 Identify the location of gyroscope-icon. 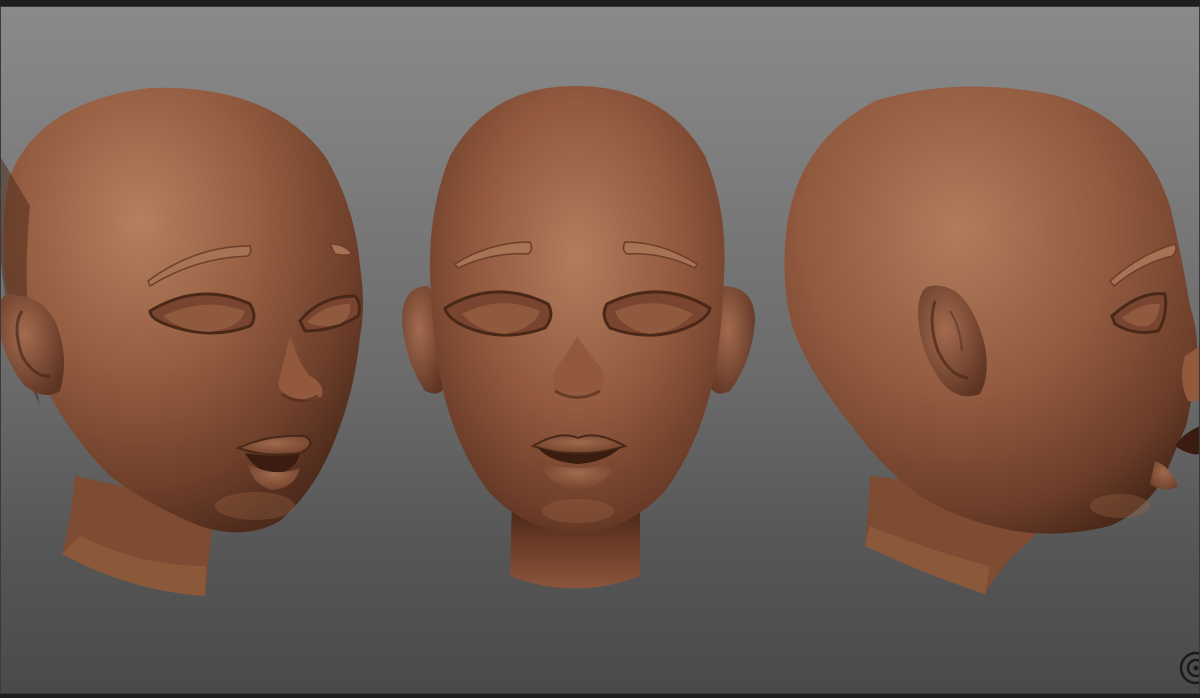
(1189, 668).